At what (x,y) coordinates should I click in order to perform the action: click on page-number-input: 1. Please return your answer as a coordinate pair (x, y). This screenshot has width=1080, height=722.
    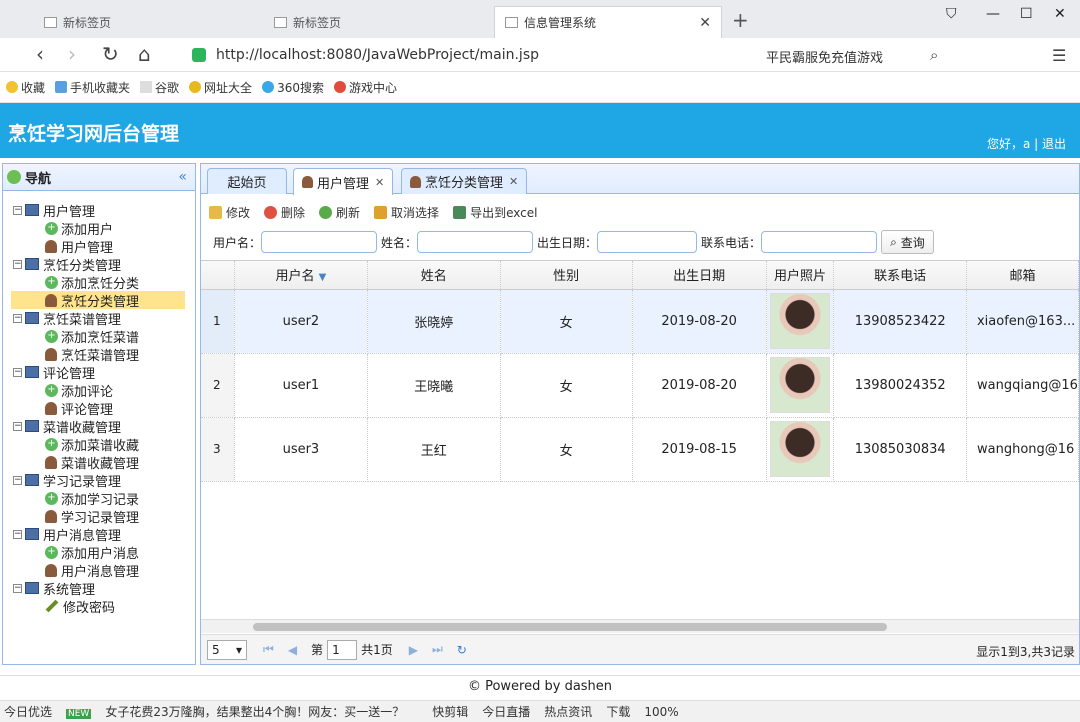
    Looking at the image, I should click on (342, 649).